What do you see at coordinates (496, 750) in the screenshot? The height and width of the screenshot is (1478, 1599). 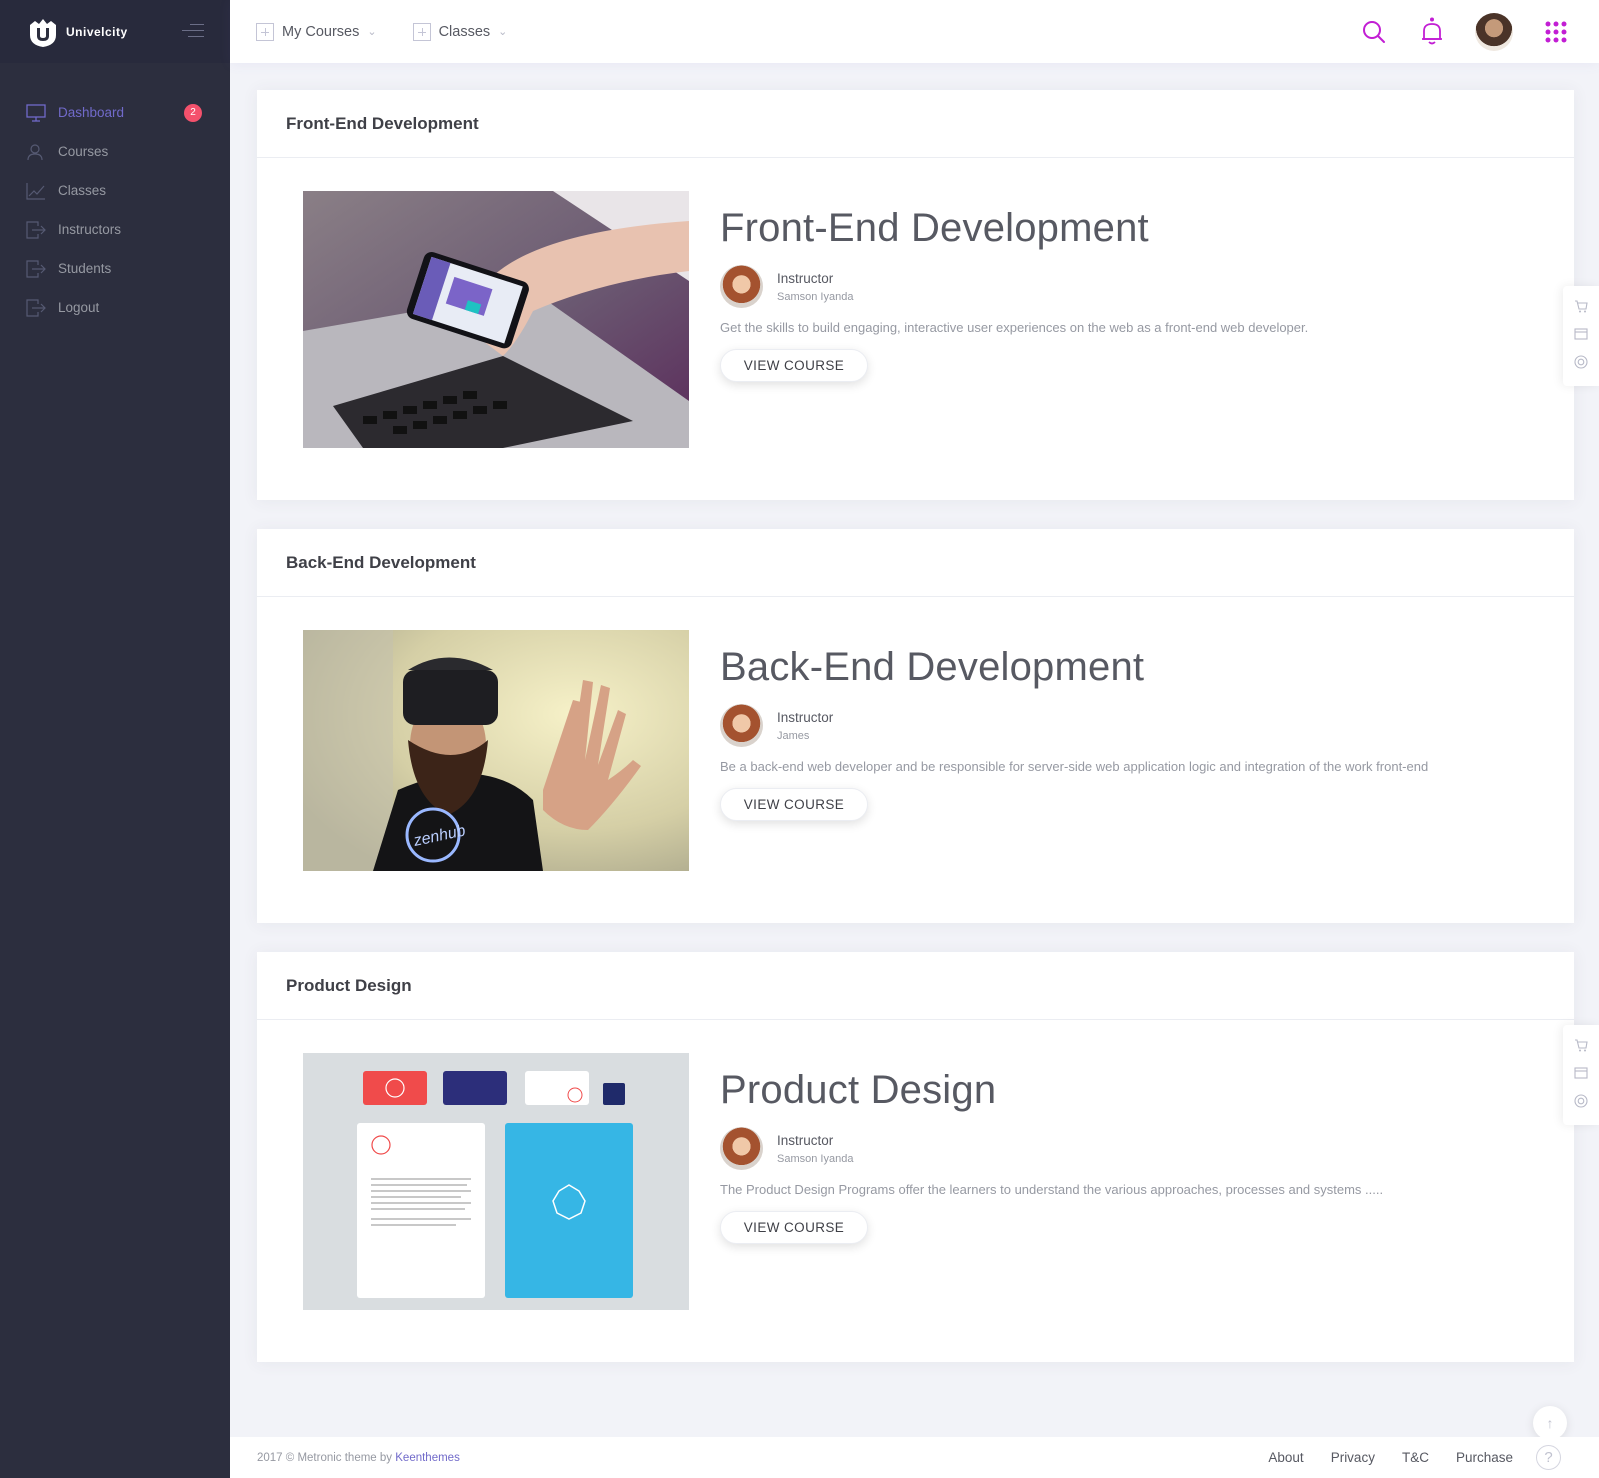 I see `course-image: zenhub` at bounding box center [496, 750].